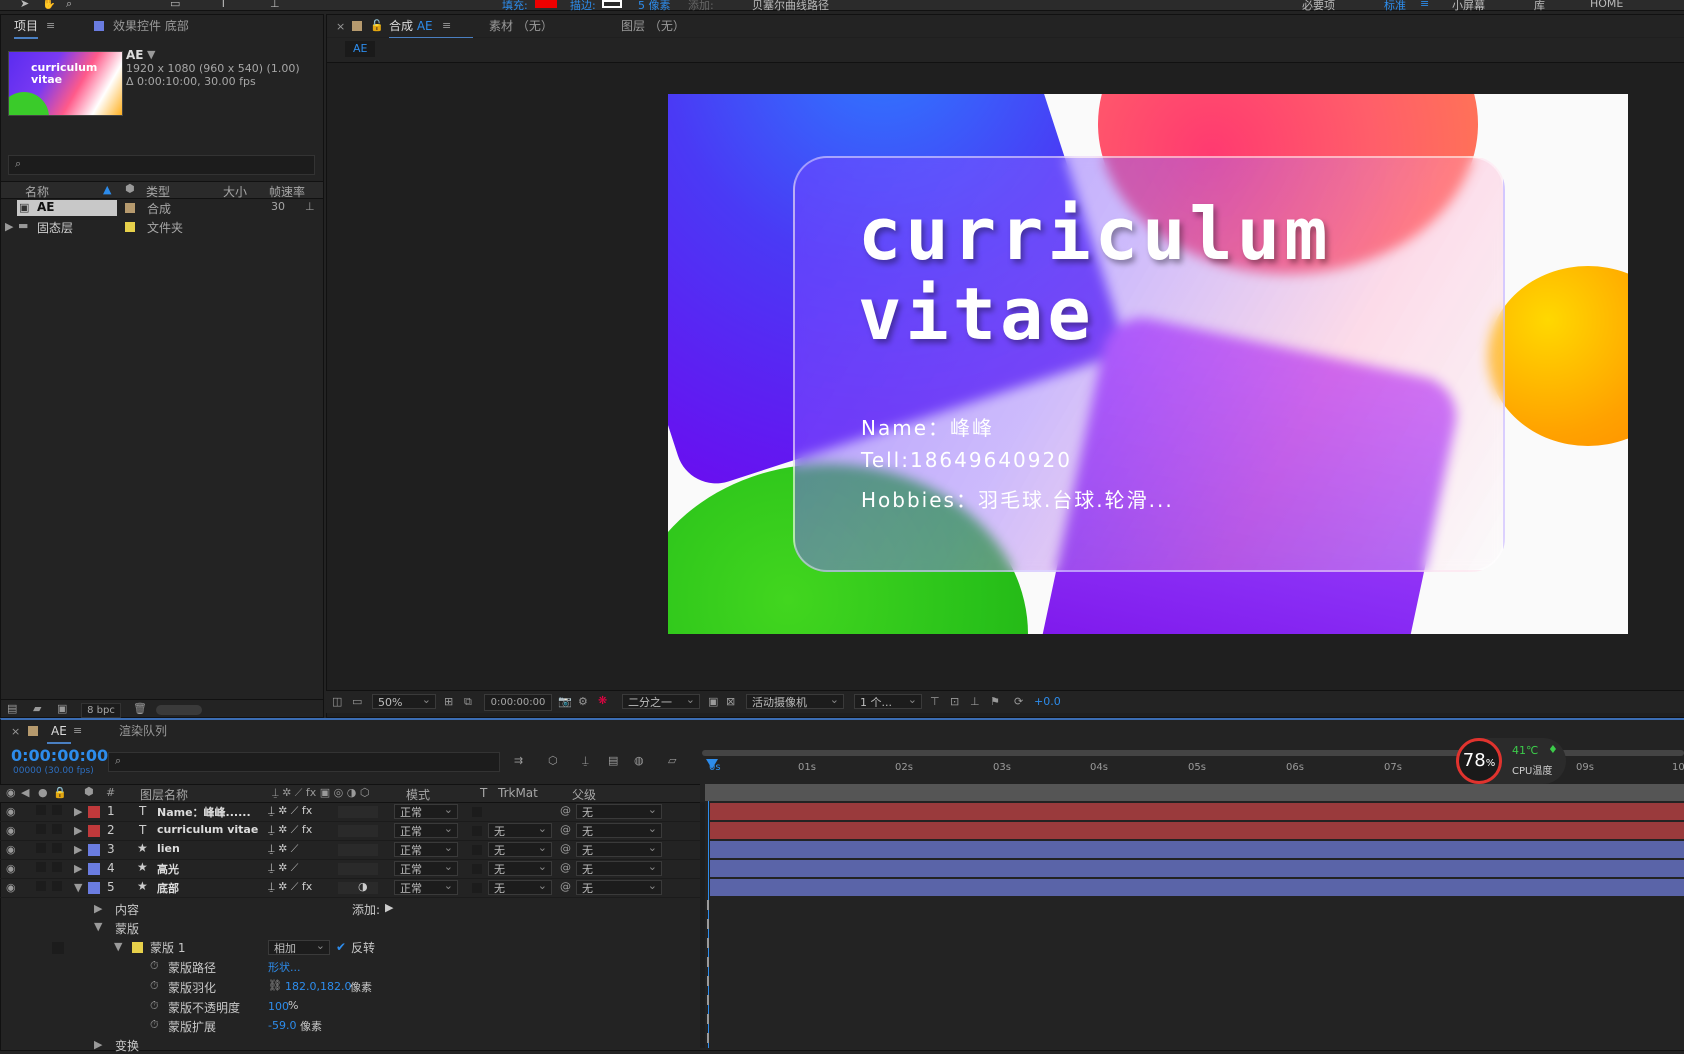  What do you see at coordinates (518, 793) in the screenshot?
I see `col-trkmat: TrkMat` at bounding box center [518, 793].